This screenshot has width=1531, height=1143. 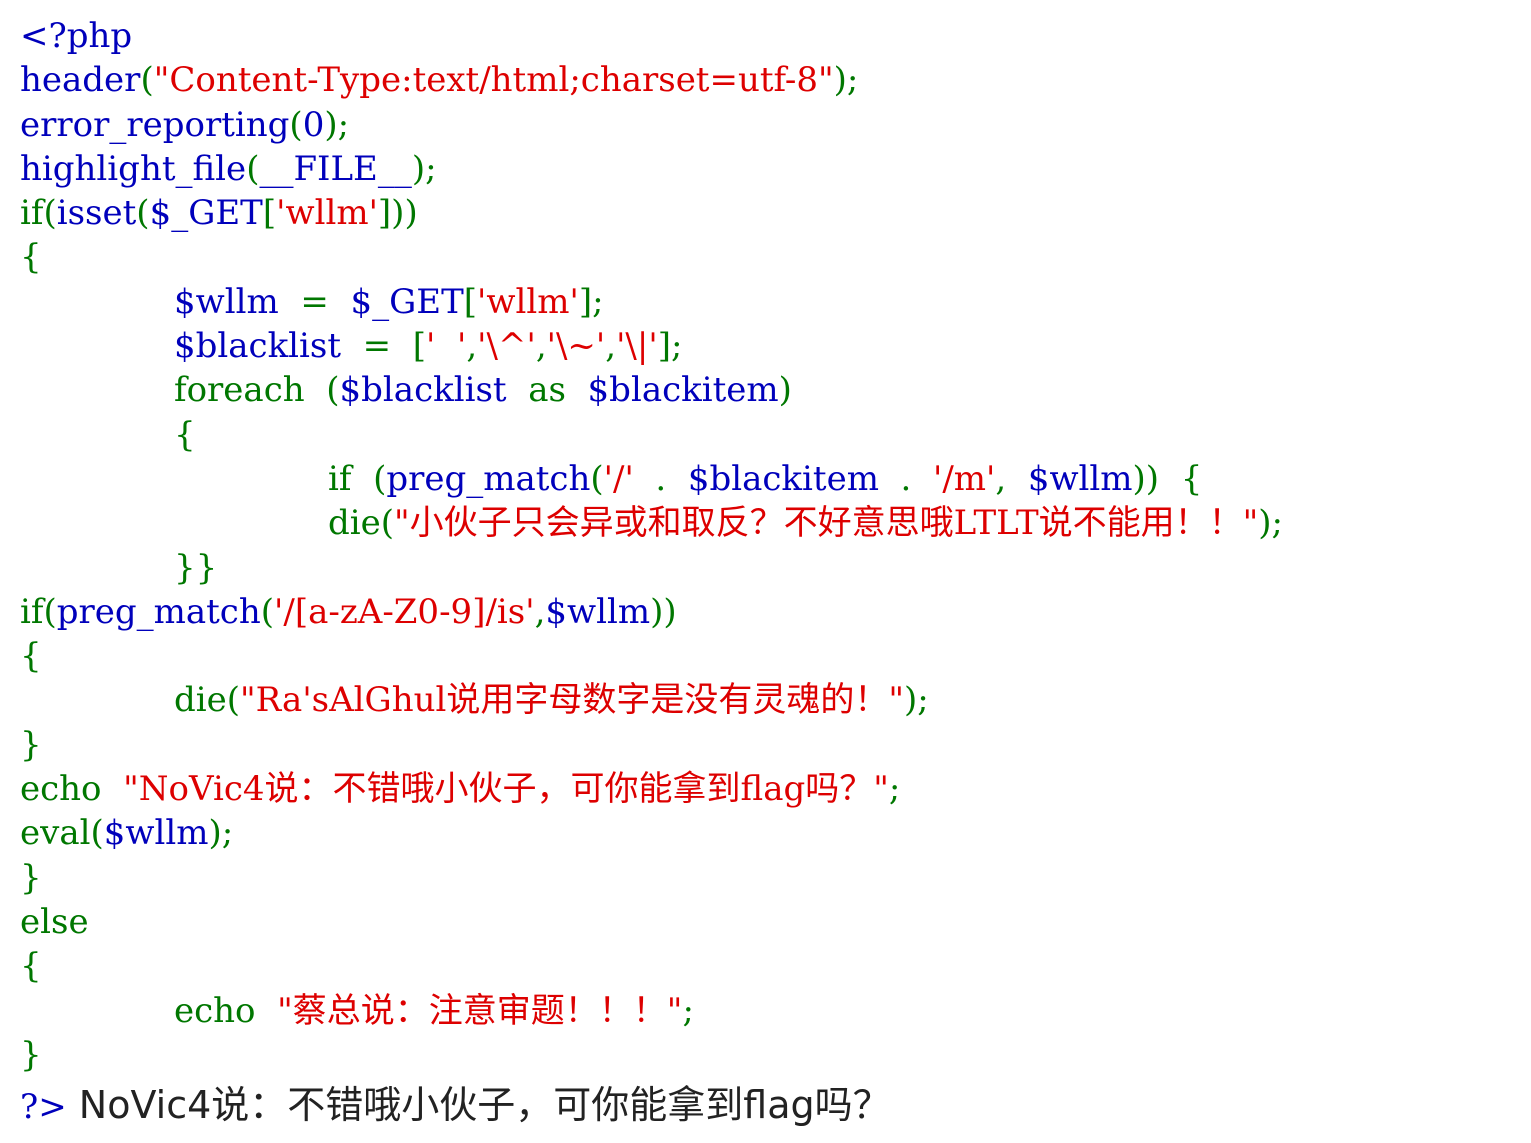 What do you see at coordinates (76, 36) in the screenshot?
I see `code-token: <?php` at bounding box center [76, 36].